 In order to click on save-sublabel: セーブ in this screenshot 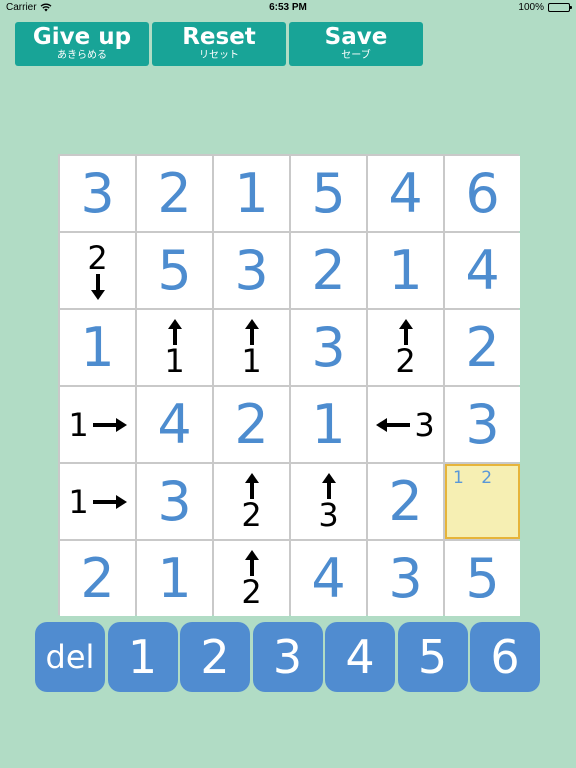, I will do `click(356, 55)`.